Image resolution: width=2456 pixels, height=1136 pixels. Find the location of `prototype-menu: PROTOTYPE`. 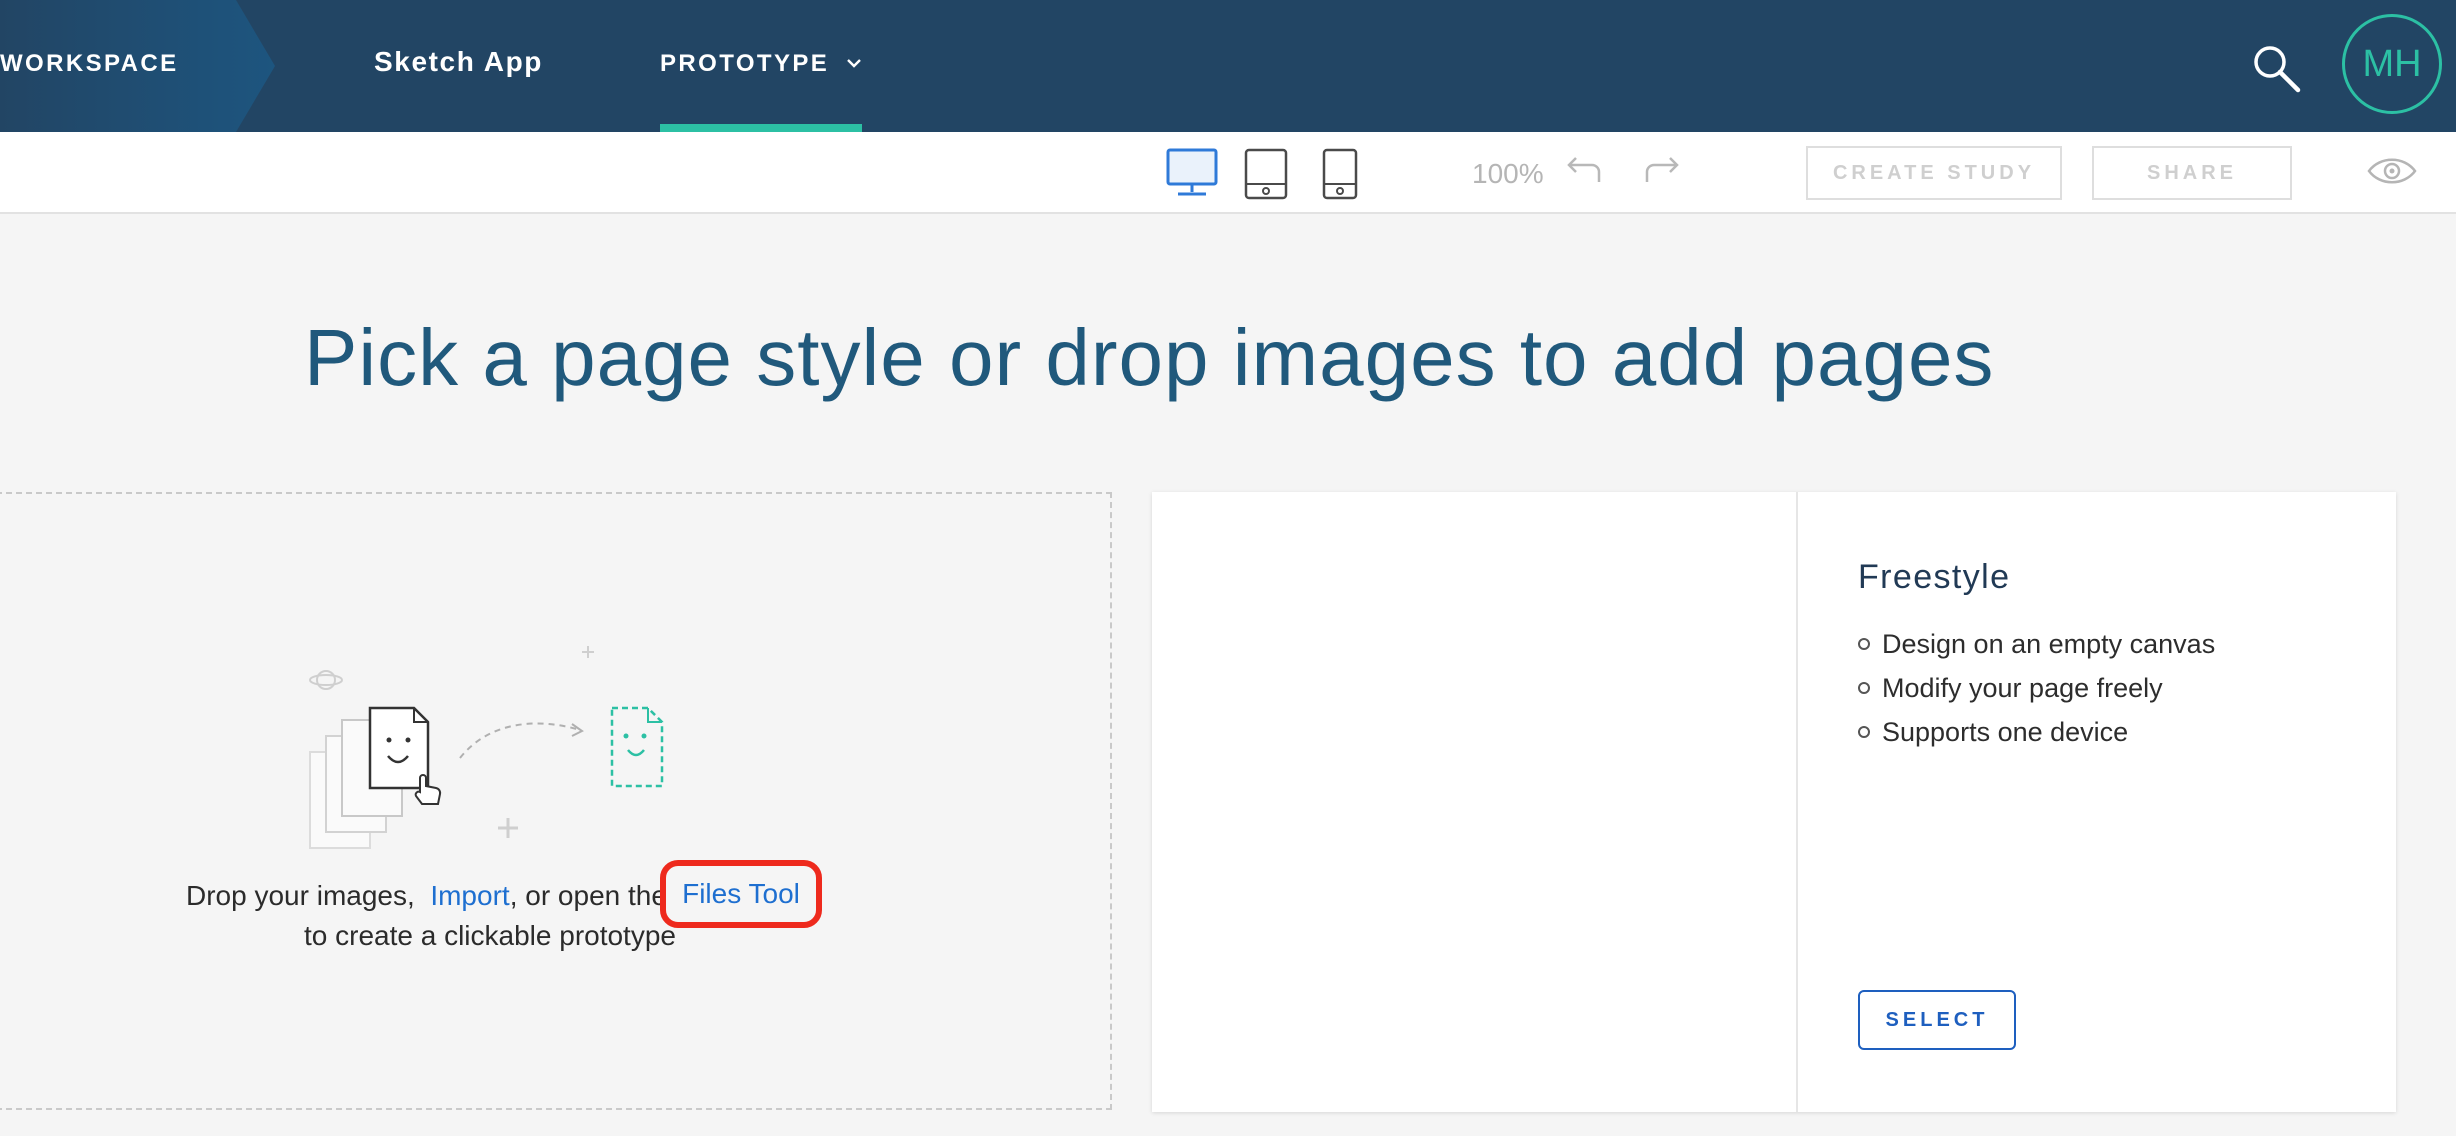

prototype-menu: PROTOTYPE is located at coordinates (761, 66).